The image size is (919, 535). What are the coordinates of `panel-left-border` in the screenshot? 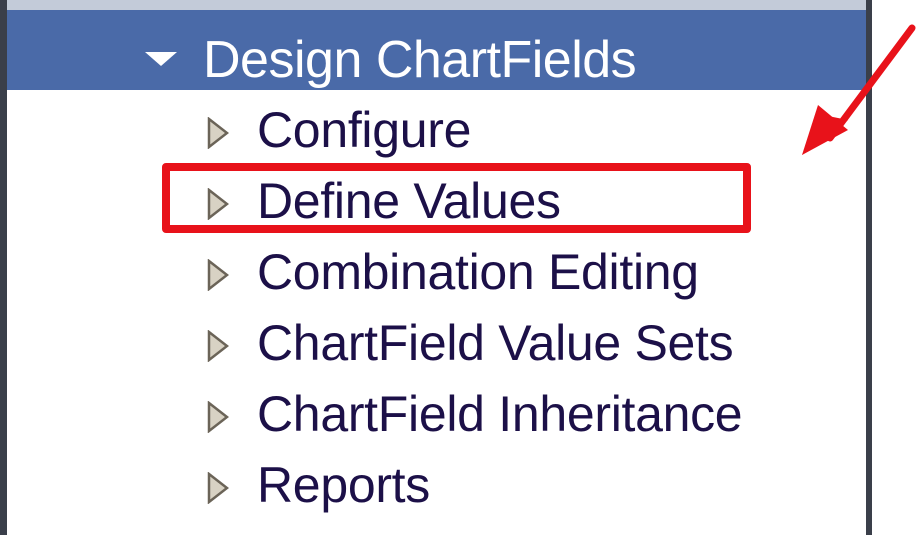 It's located at (3, 267).